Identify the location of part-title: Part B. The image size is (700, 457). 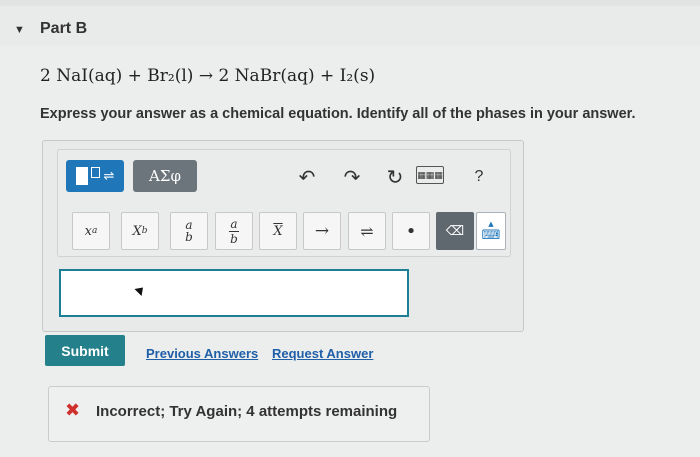
(64, 28).